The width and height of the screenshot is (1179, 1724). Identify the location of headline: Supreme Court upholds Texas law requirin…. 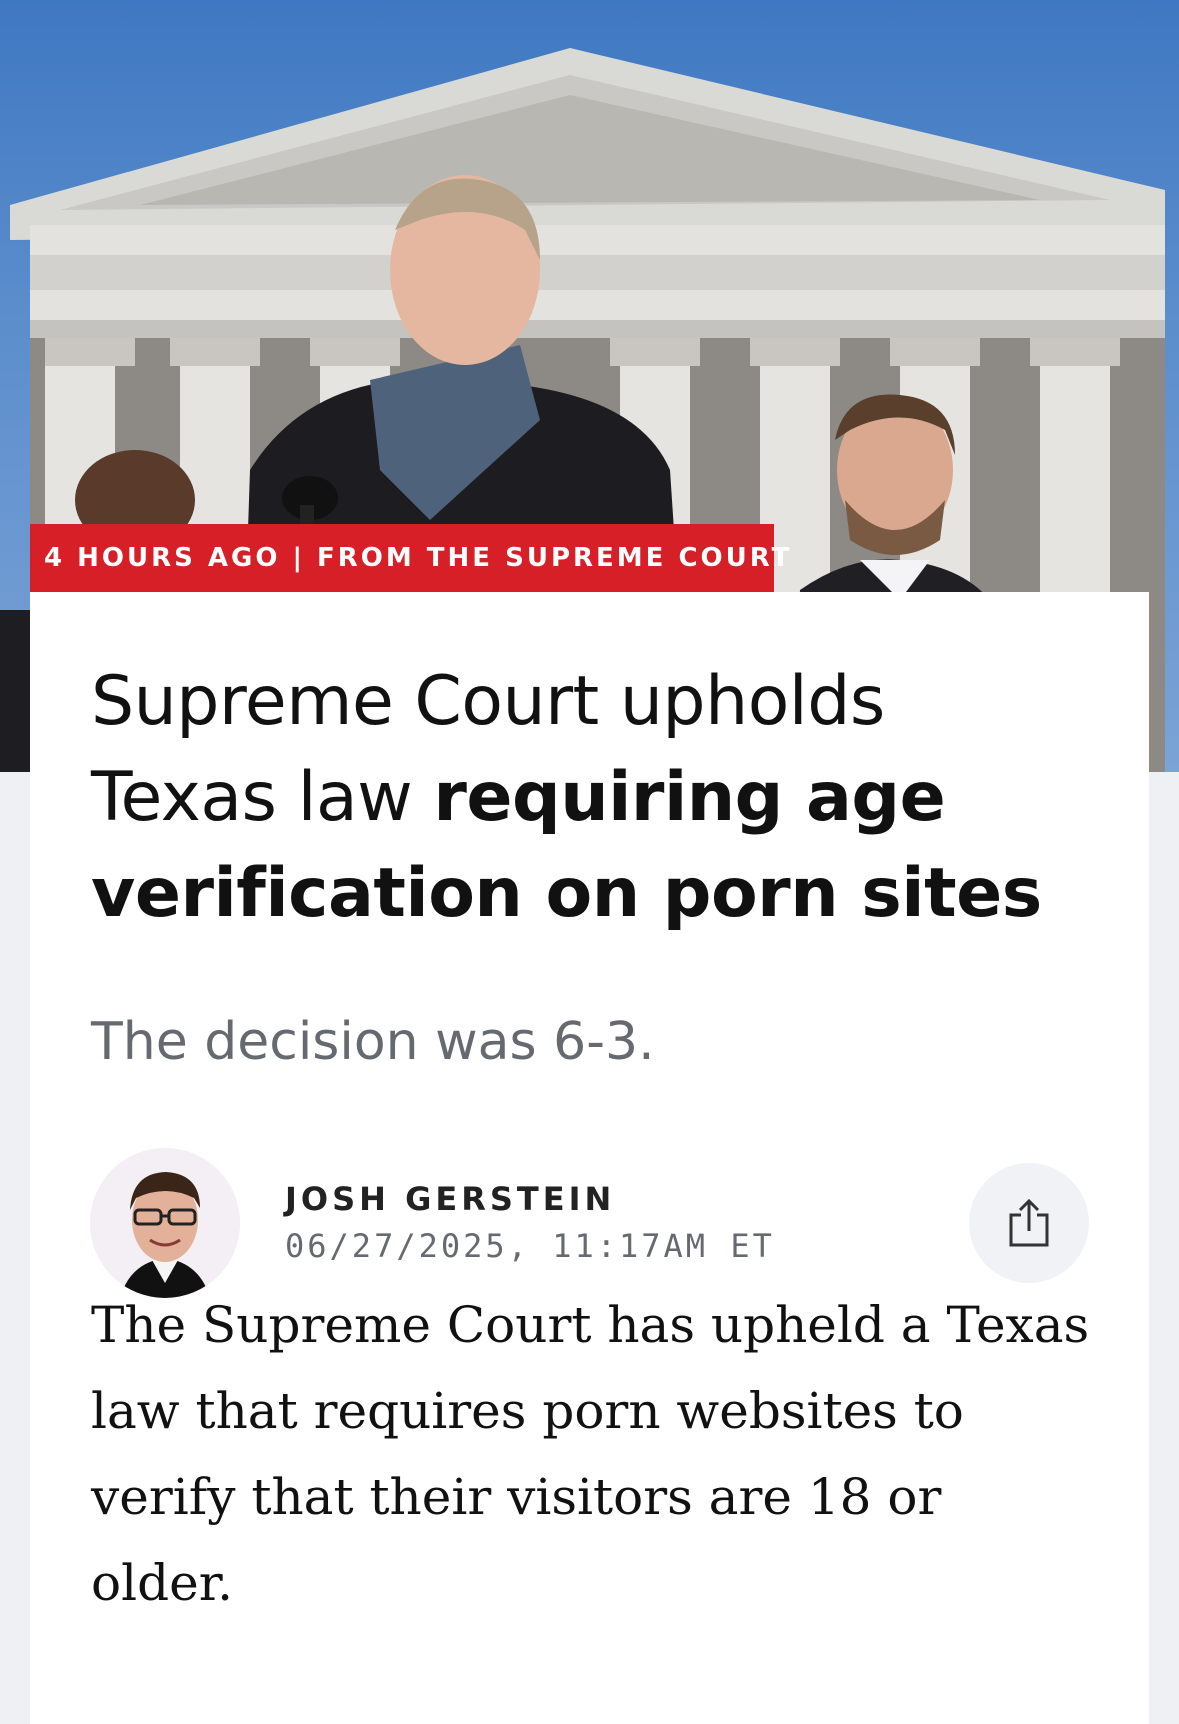
(591, 798).